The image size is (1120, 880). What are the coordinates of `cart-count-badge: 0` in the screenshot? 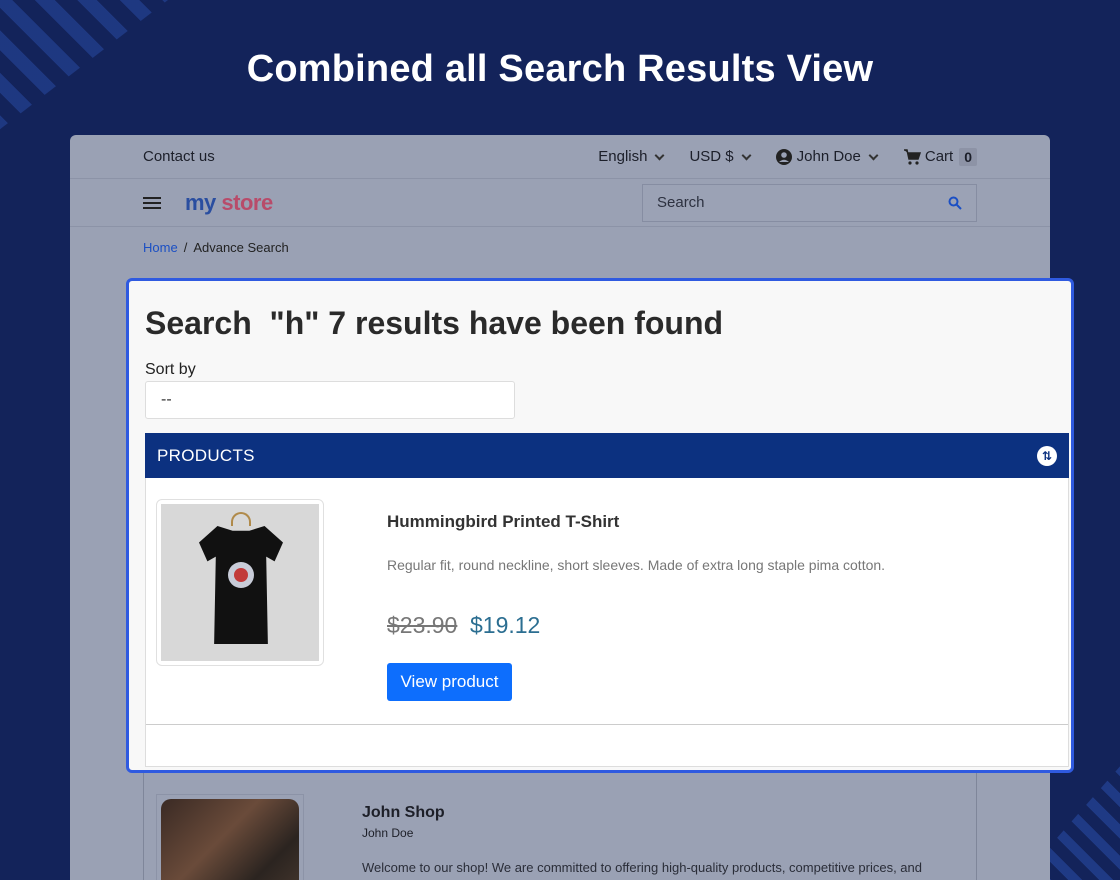 It's located at (968, 156).